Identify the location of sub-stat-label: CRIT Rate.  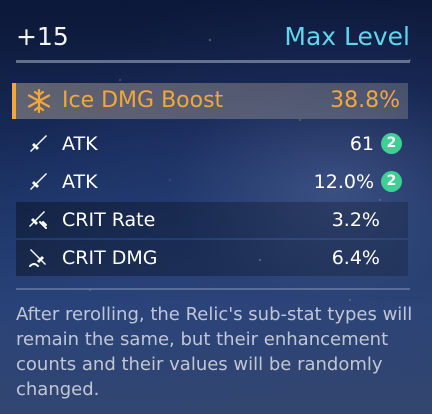
(109, 220).